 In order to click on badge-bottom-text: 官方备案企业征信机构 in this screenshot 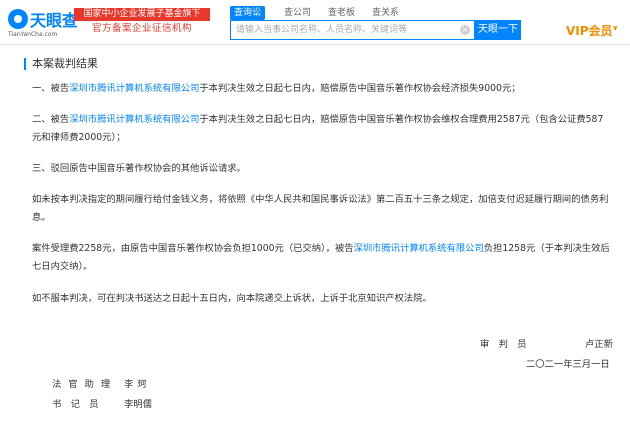, I will do `click(141, 28)`.